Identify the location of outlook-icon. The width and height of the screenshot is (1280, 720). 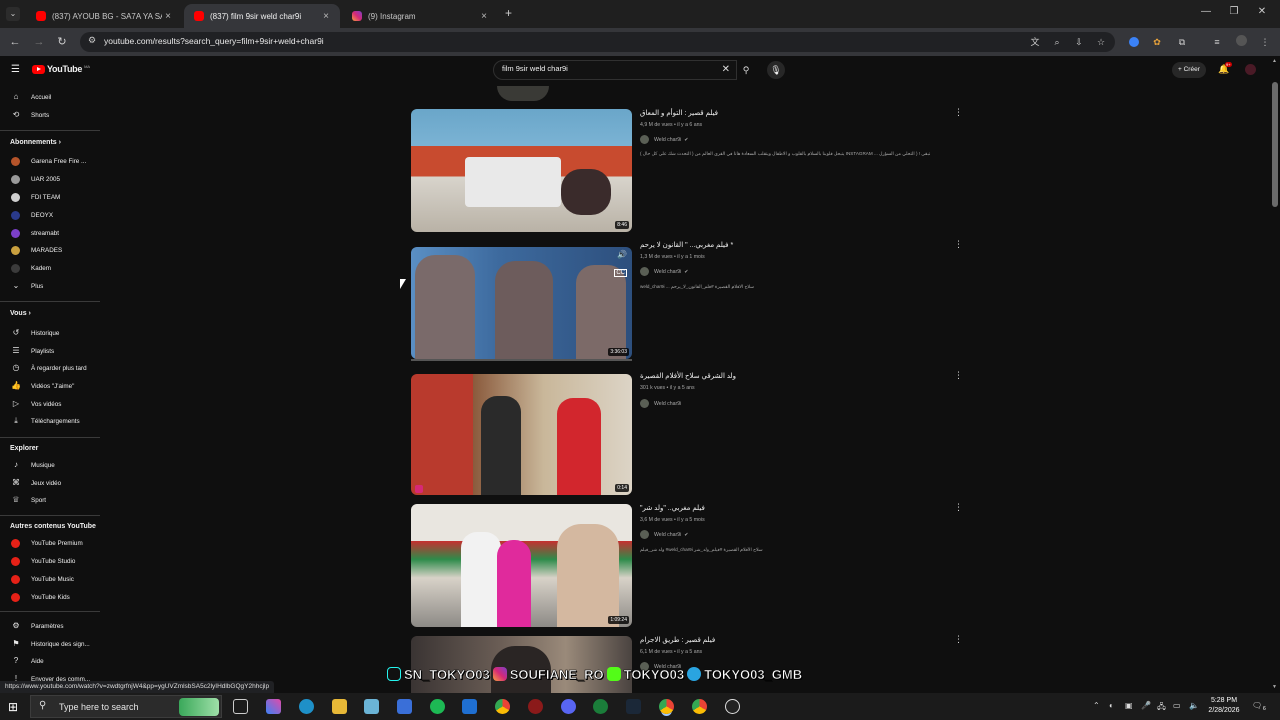
(469, 706).